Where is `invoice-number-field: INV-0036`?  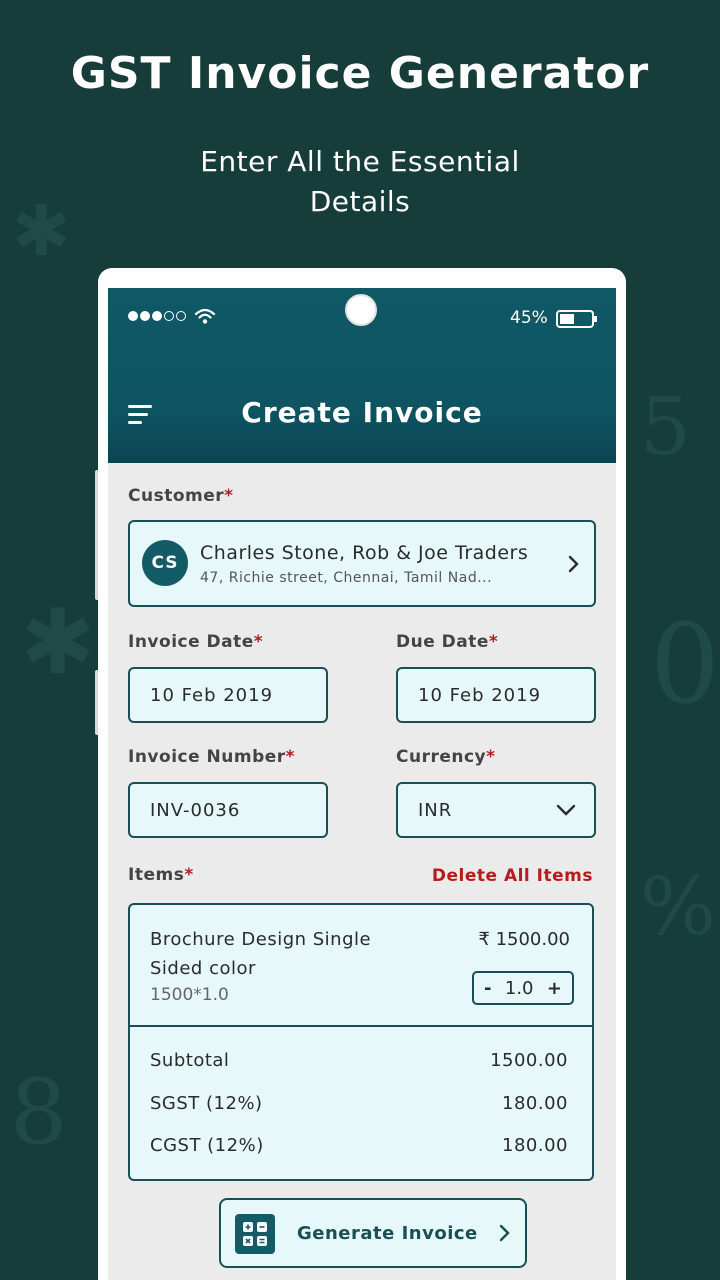
invoice-number-field: INV-0036 is located at coordinates (228, 810).